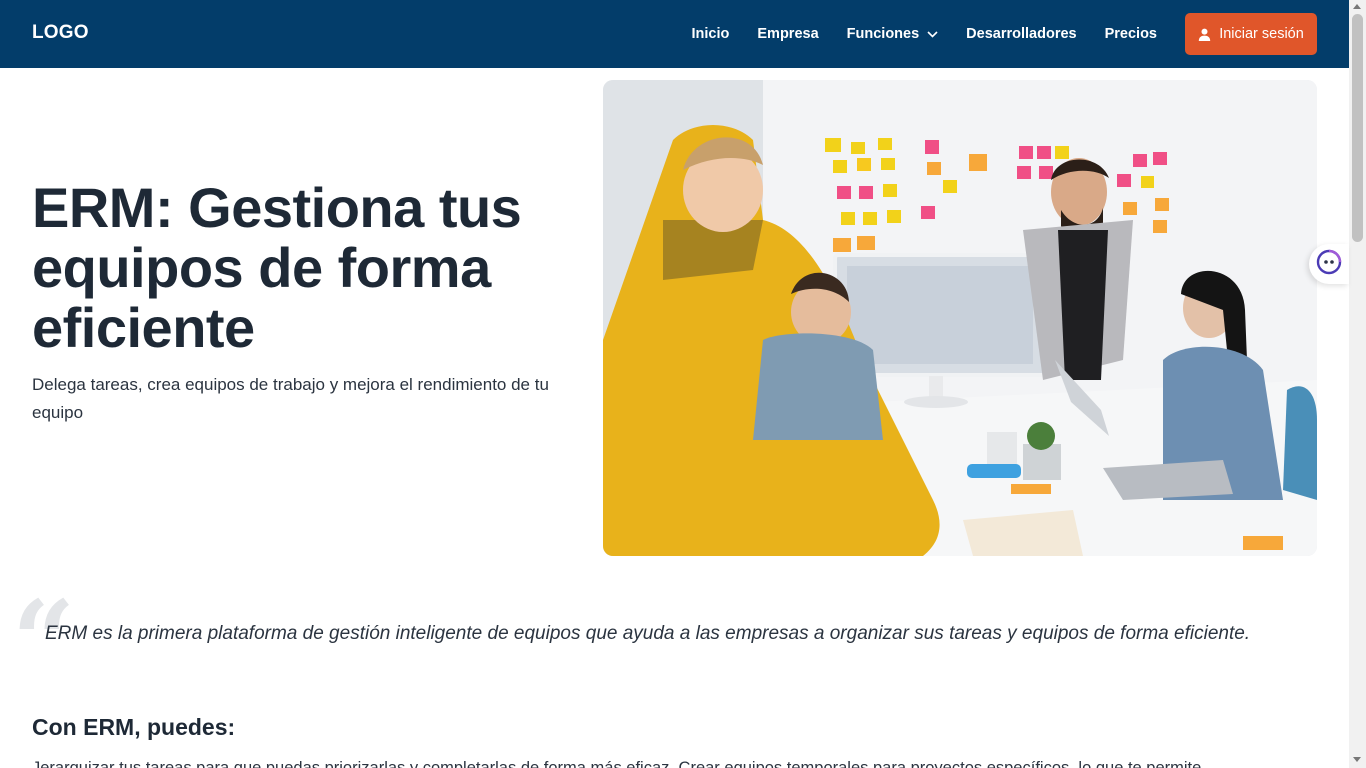  I want to click on chatbot-widget-button, so click(1329, 264).